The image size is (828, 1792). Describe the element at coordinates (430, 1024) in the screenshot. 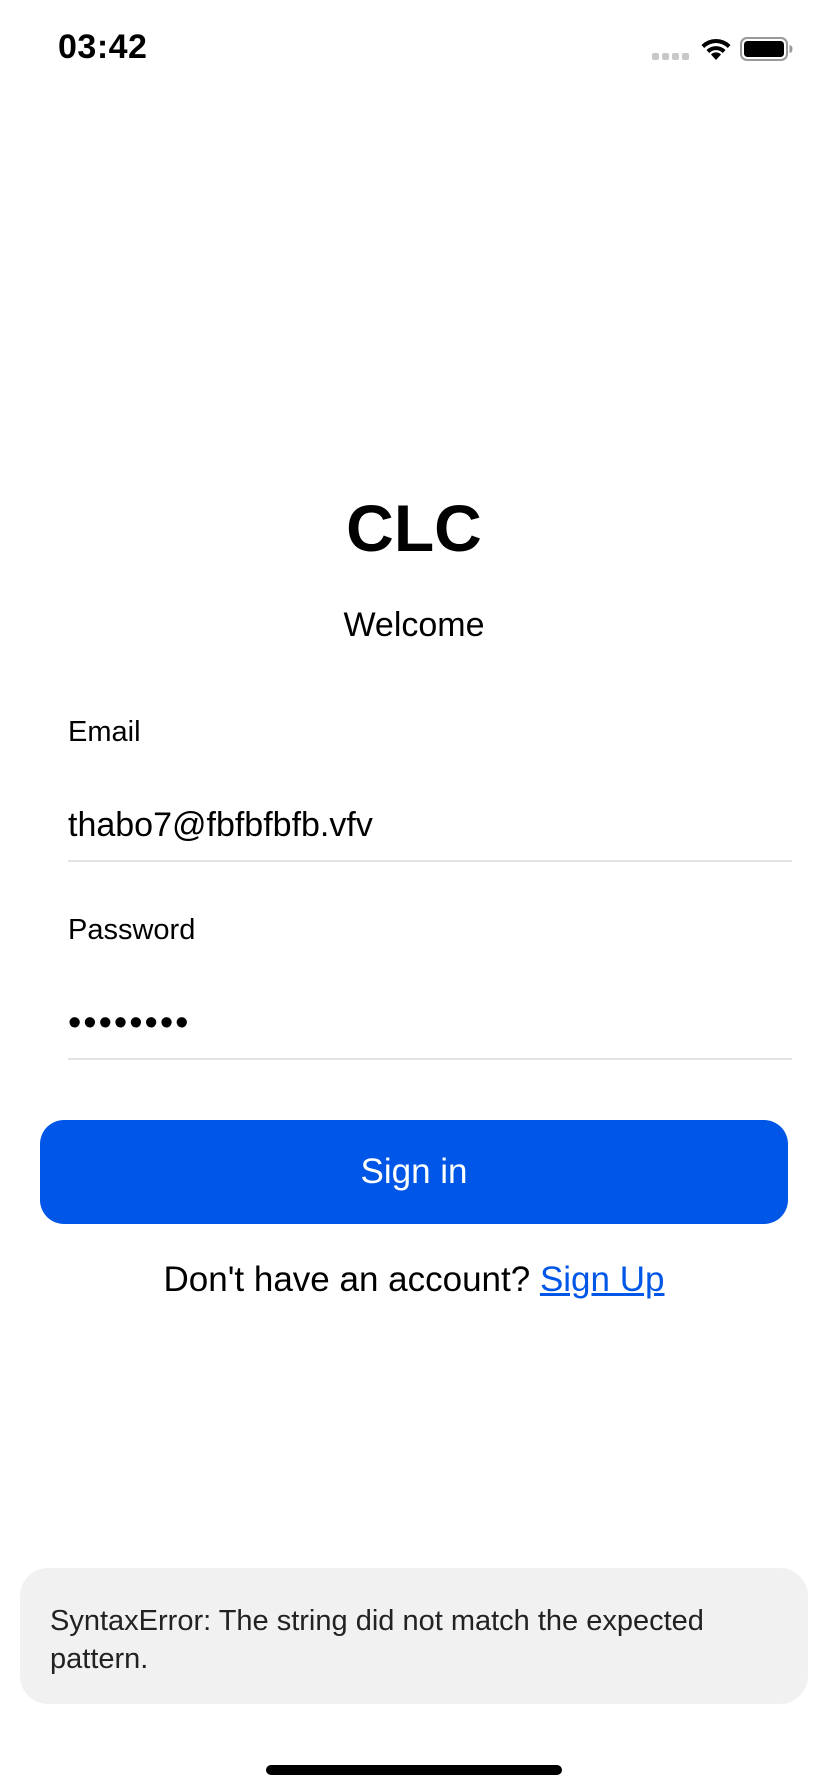

I see `password-field` at that location.